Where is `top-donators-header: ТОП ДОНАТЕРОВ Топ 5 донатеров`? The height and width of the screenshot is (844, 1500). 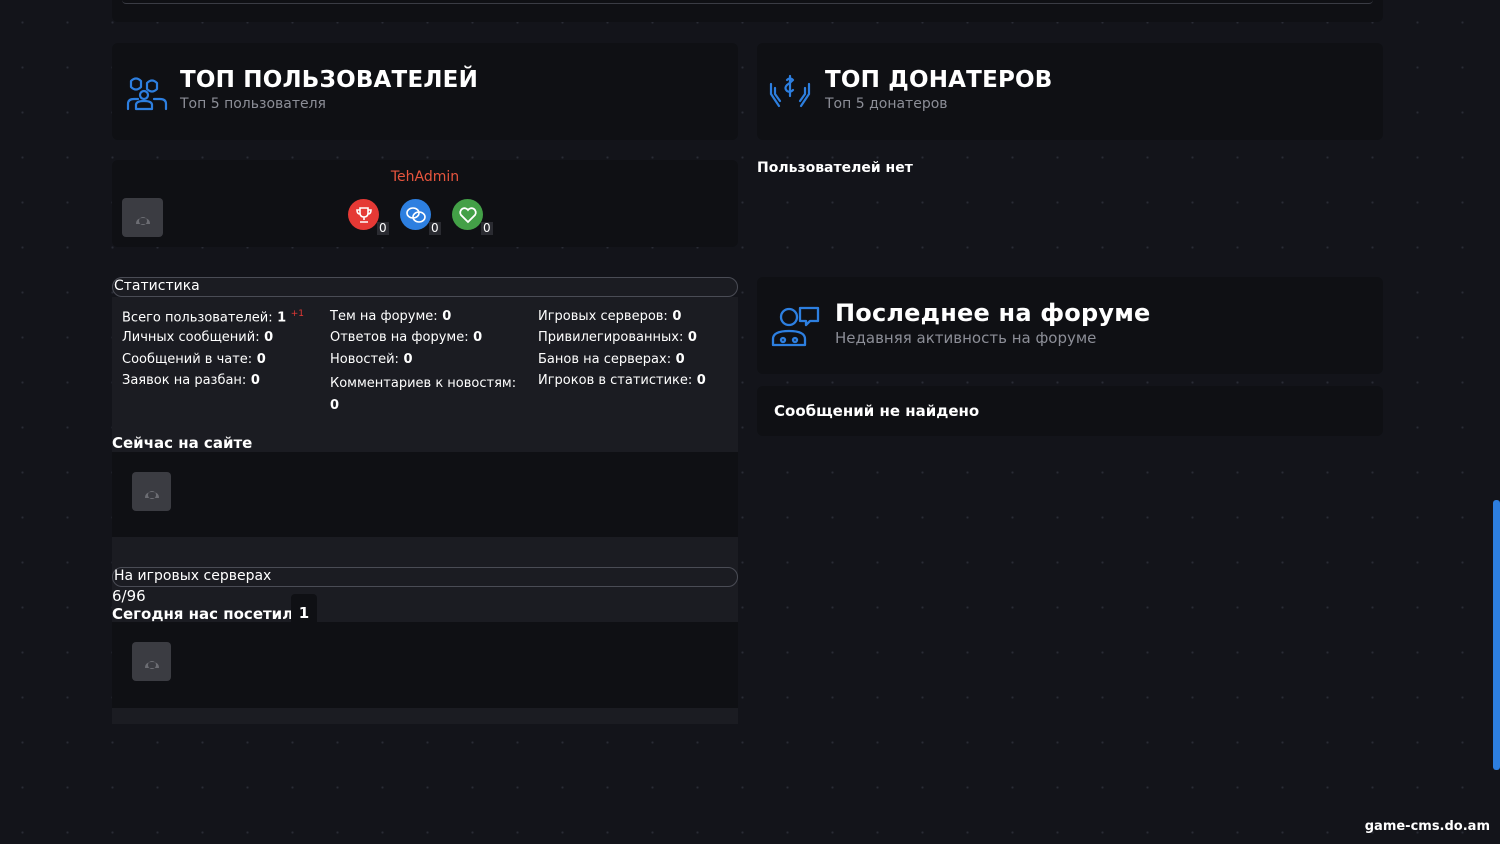 top-donators-header: ТОП ДОНАТЕРОВ Топ 5 донатеров is located at coordinates (1070, 91).